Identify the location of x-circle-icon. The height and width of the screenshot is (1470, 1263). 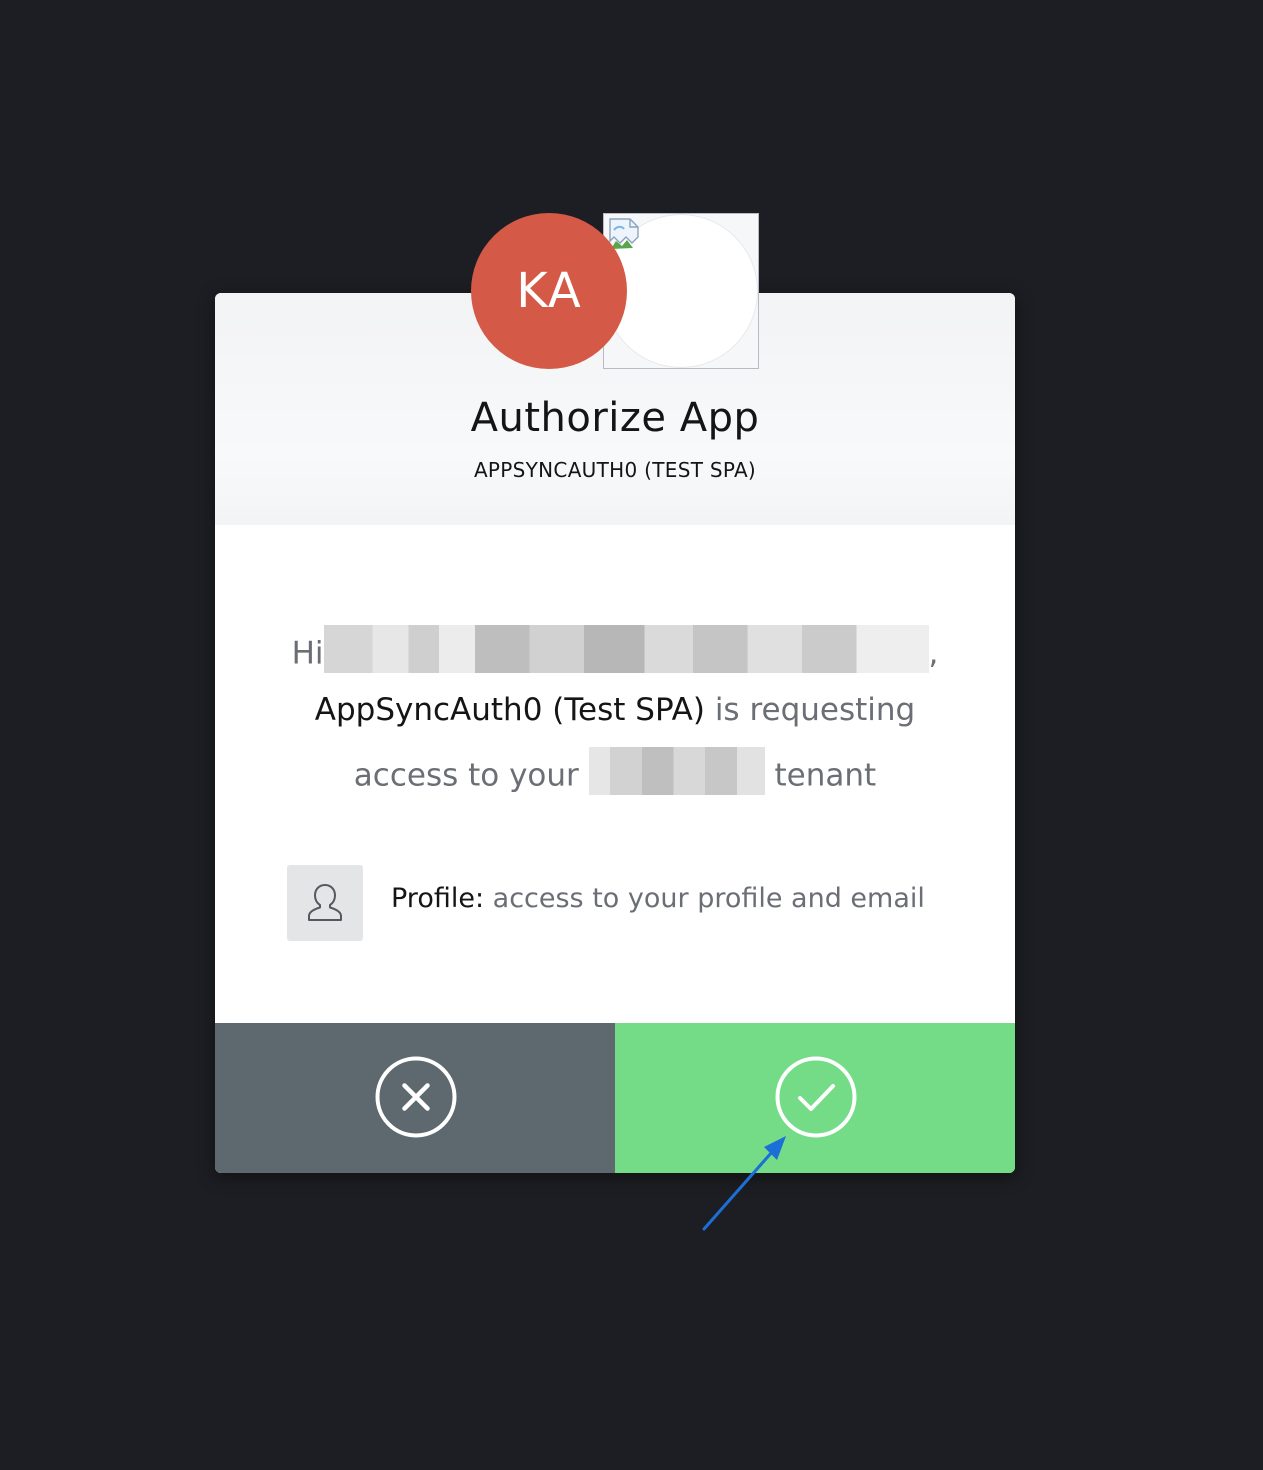
(416, 1097).